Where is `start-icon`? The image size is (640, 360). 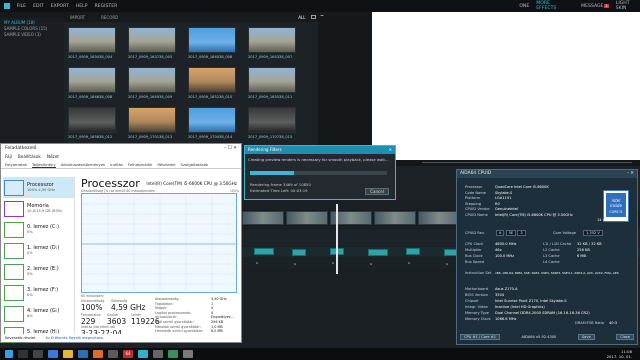 start-icon is located at coordinates (9, 354).